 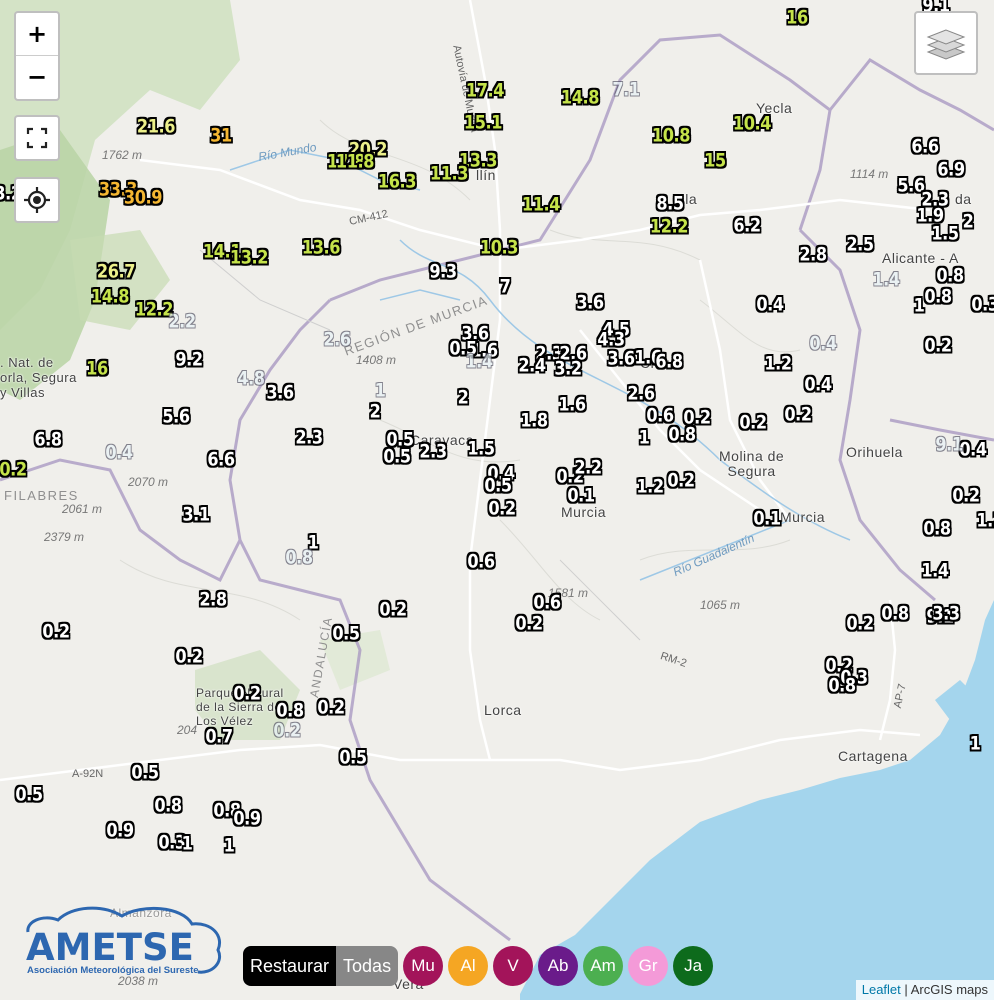 What do you see at coordinates (767, 519) in the screenshot?
I see `station-value-label: 0.1` at bounding box center [767, 519].